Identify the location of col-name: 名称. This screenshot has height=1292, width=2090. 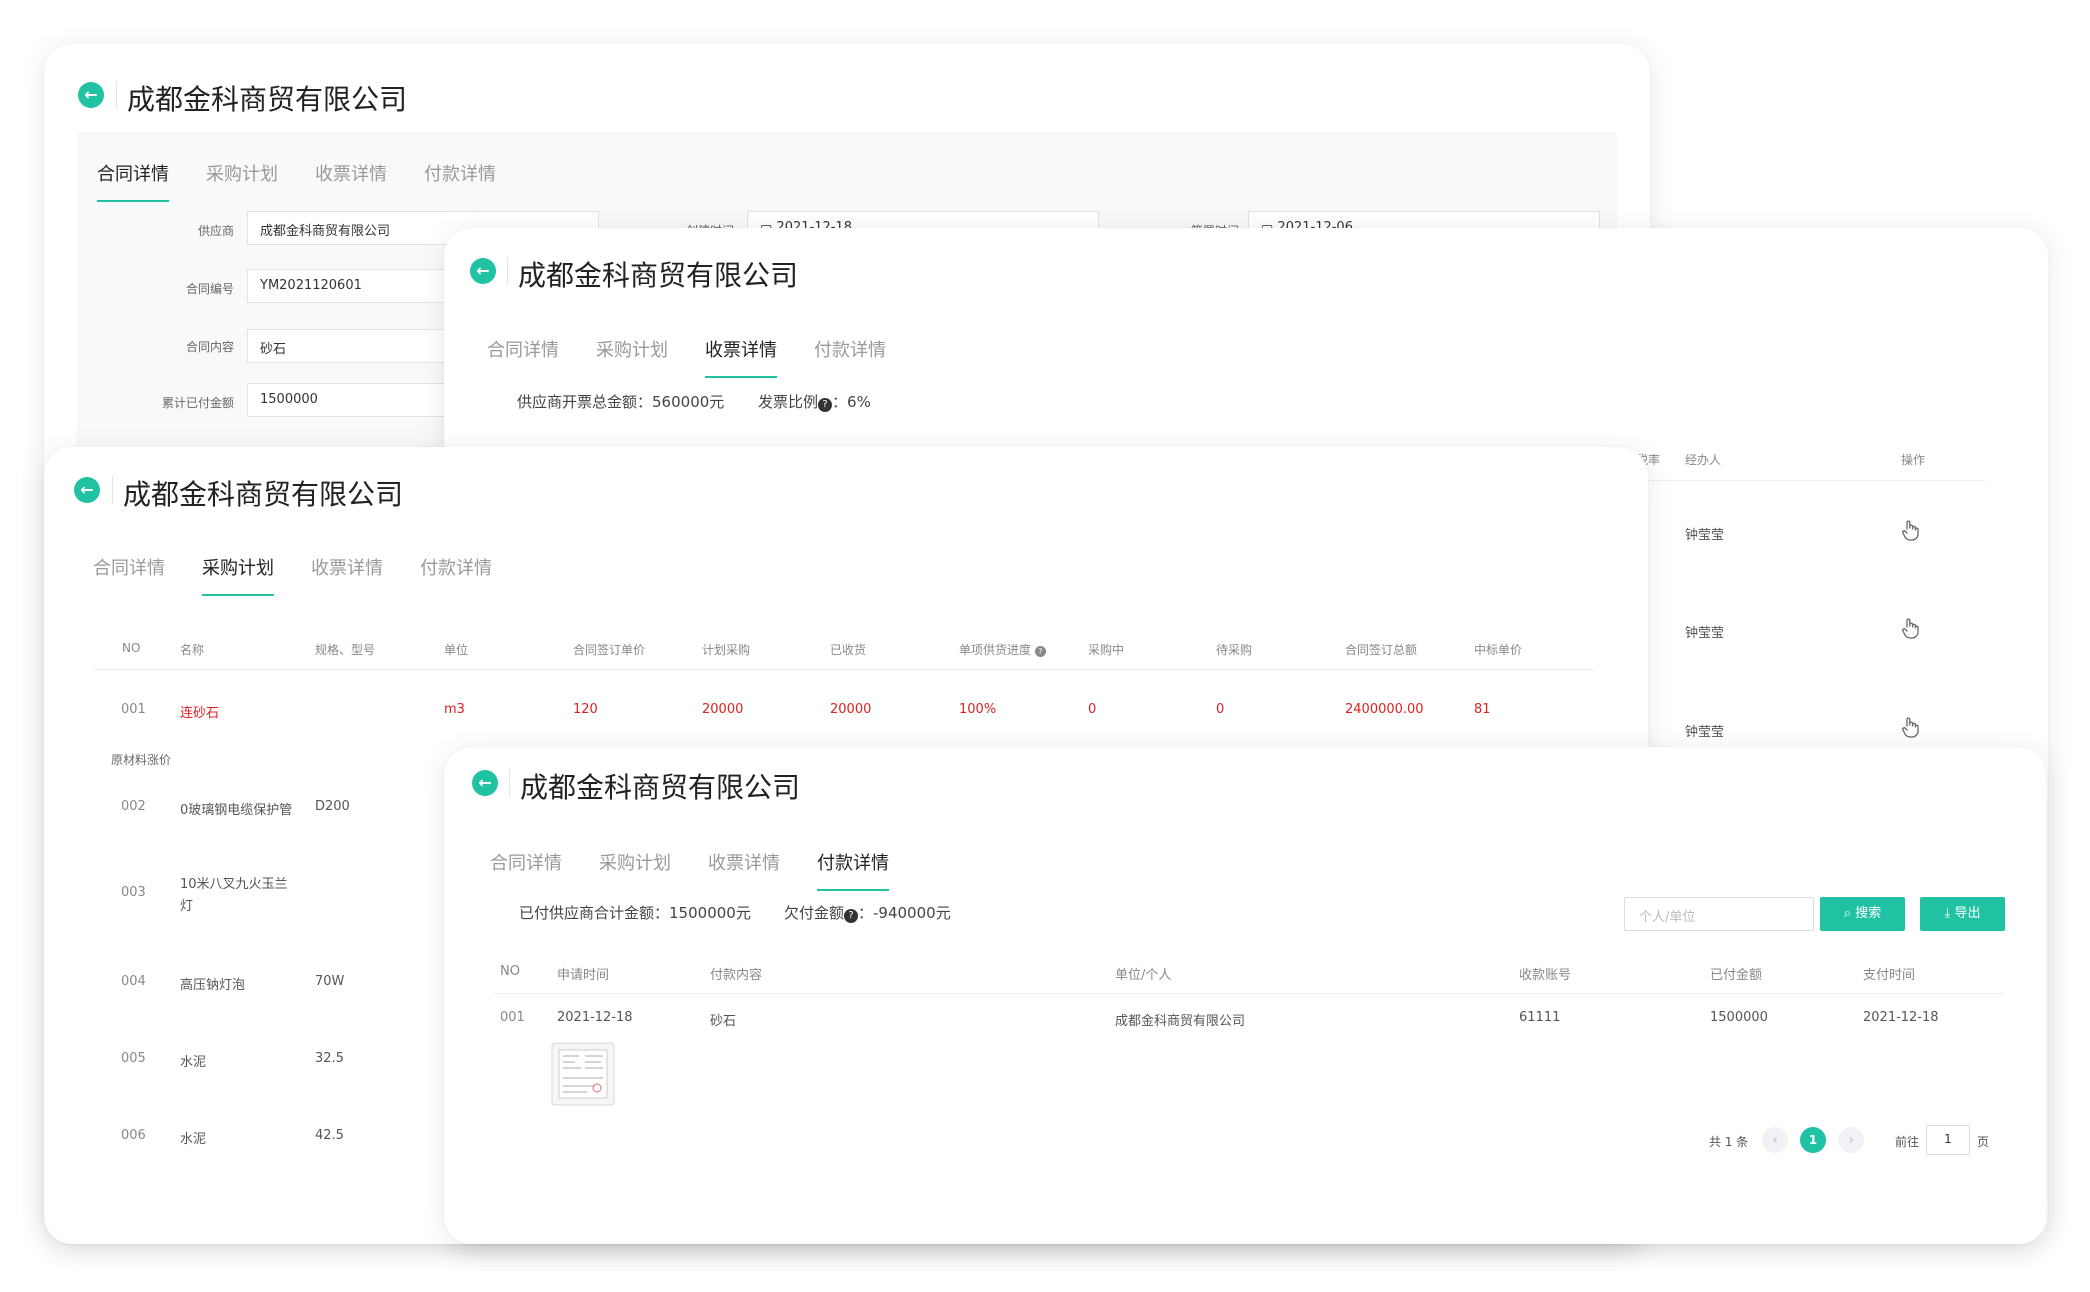
(192, 650).